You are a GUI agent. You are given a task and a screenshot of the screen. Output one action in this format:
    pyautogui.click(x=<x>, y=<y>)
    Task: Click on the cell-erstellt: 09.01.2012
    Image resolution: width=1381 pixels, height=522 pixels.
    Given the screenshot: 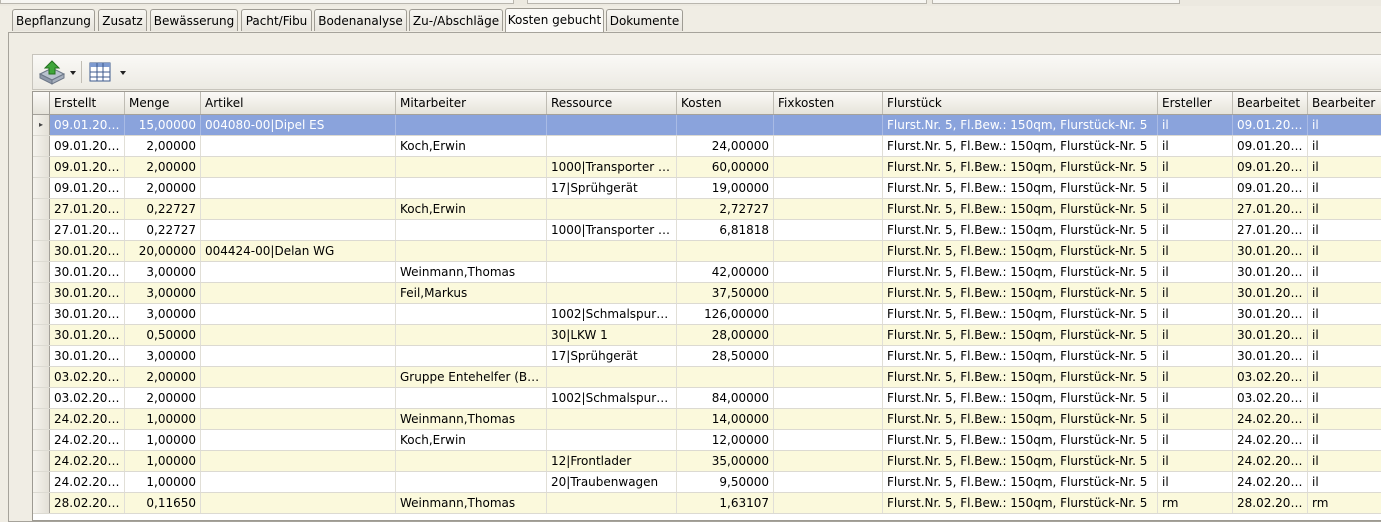 What is the action you would take?
    pyautogui.click(x=87, y=146)
    